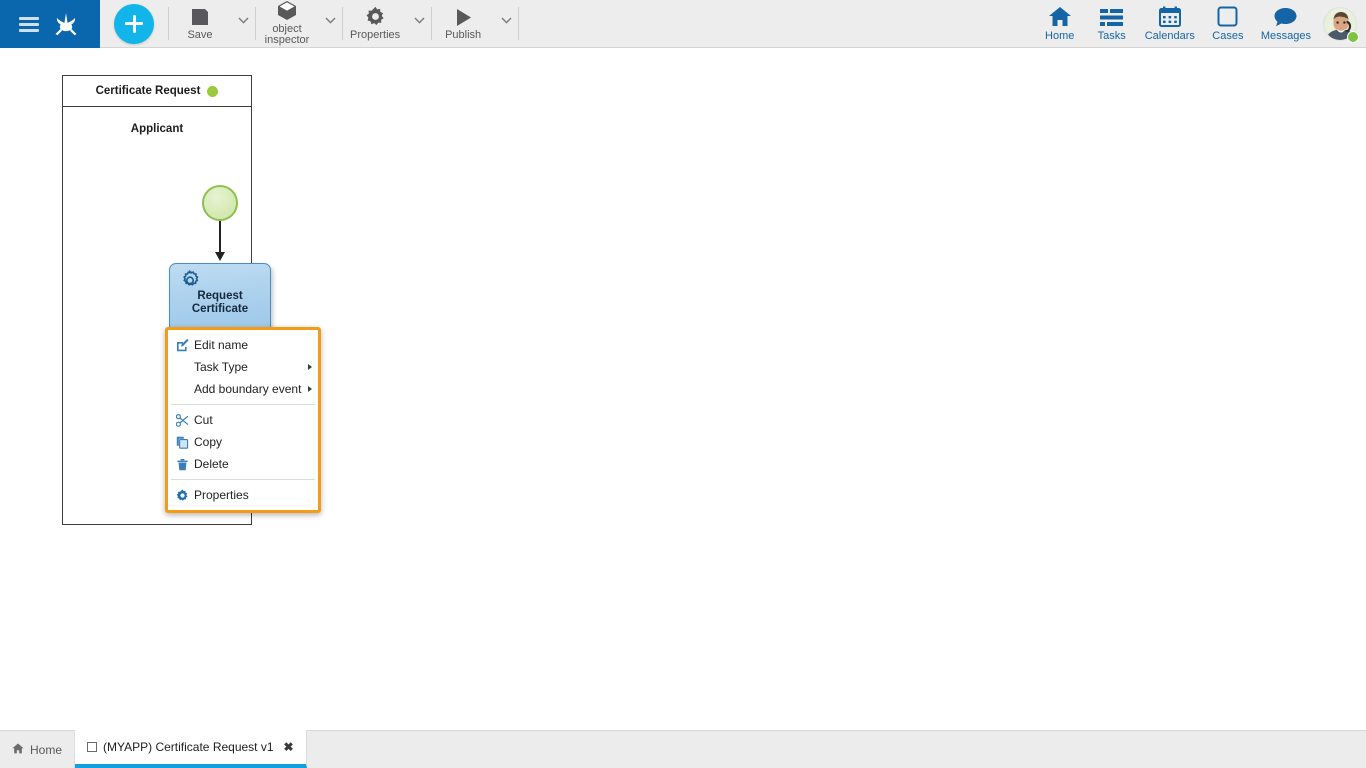 This screenshot has width=1366, height=768. I want to click on context-menu-label: Copy, so click(208, 442).